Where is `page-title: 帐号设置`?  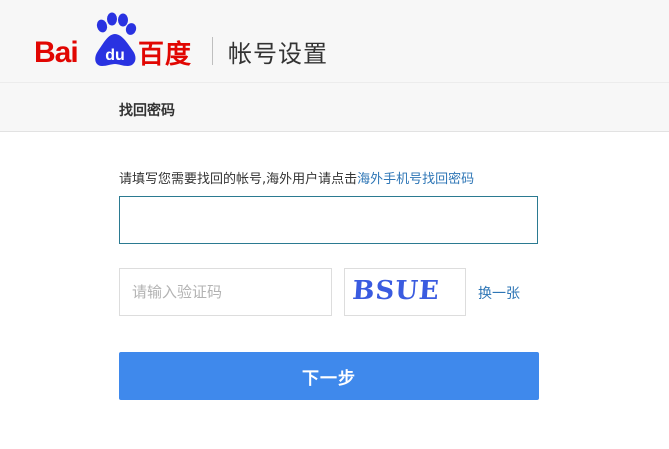 page-title: 帐号设置 is located at coordinates (278, 54).